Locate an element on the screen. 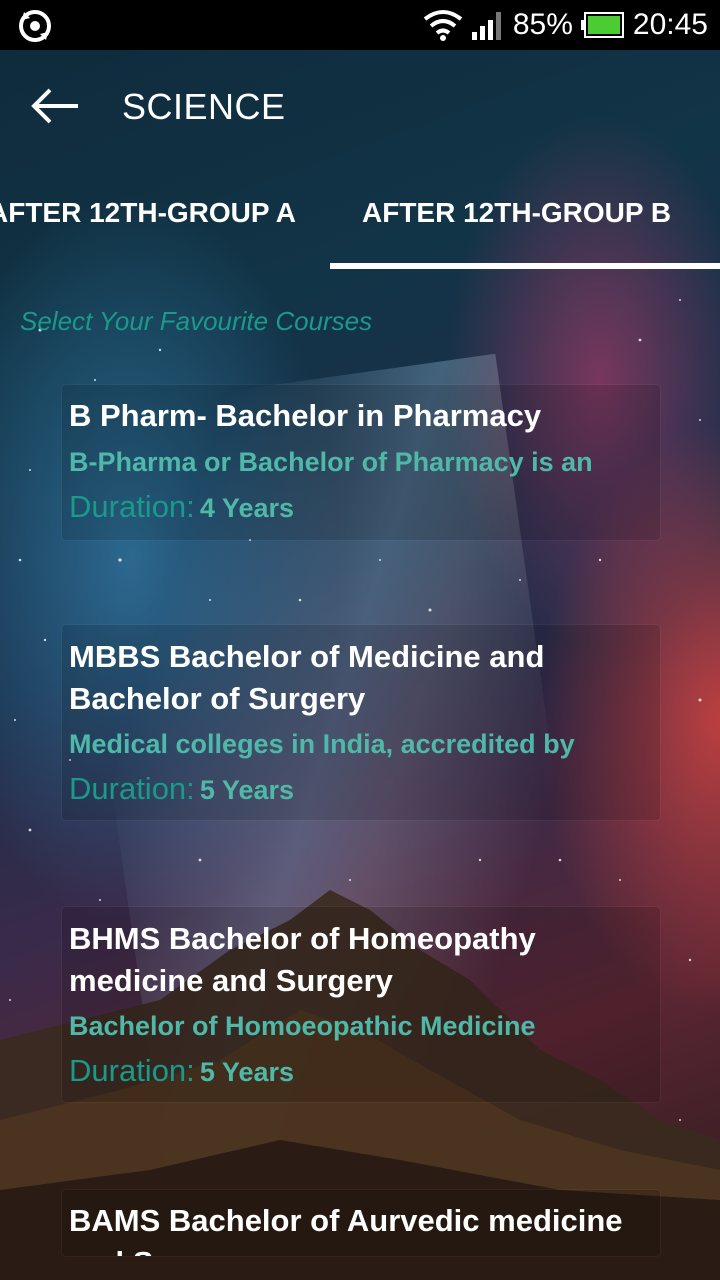 Image resolution: width=720 pixels, height=1280 pixels. status-right: 85% 20:45 is located at coordinates (565, 25).